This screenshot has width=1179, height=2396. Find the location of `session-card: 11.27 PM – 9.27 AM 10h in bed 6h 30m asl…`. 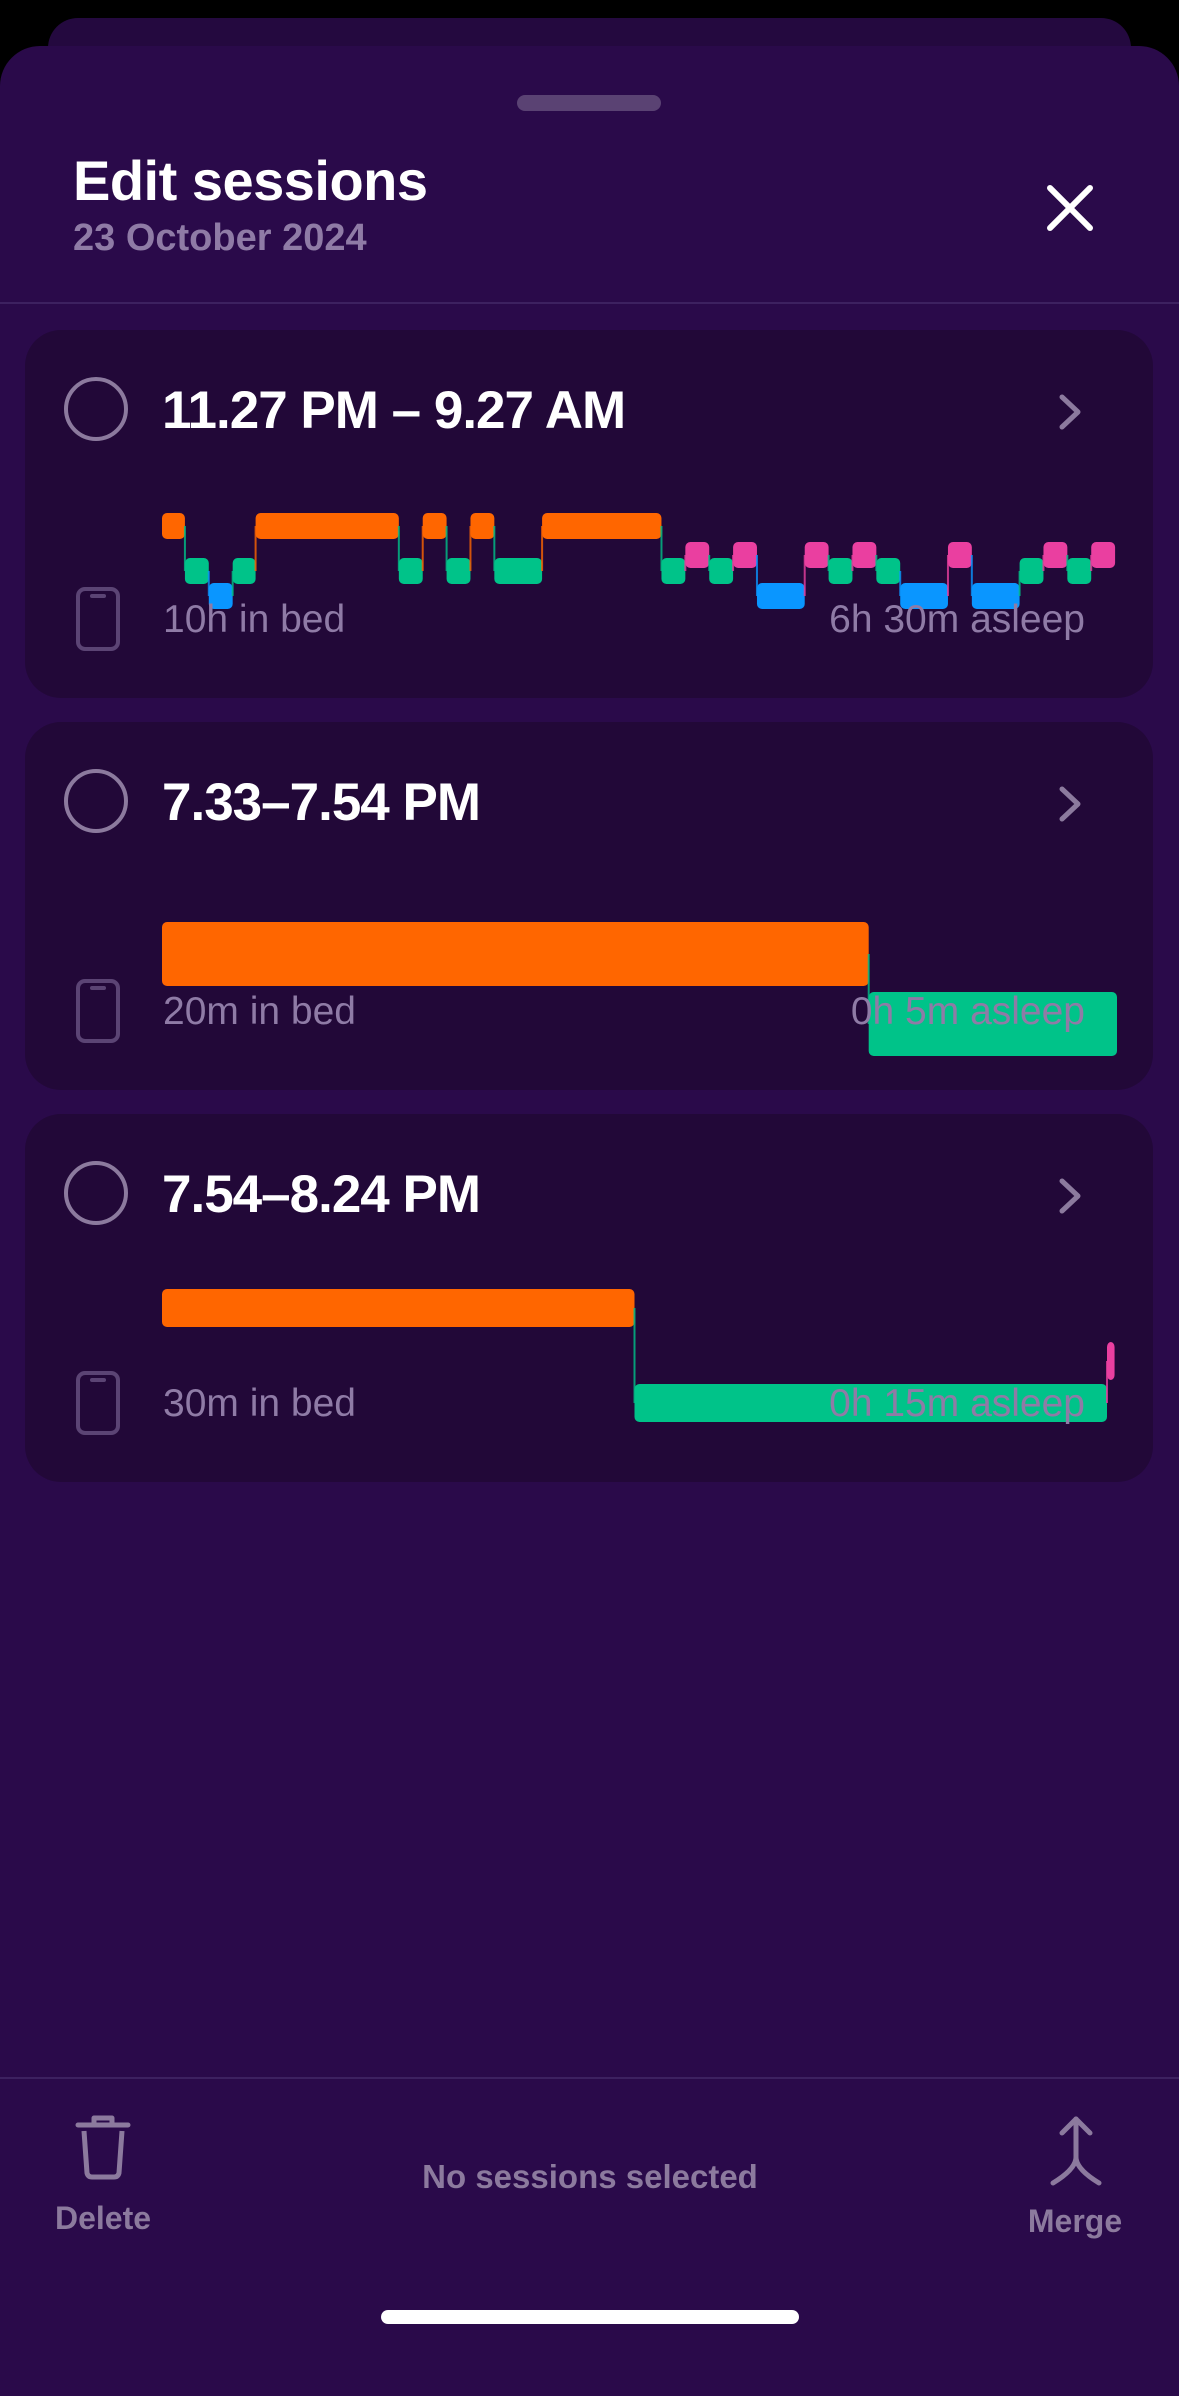

session-card: 11.27 PM – 9.27 AM 10h in bed 6h 30m asl… is located at coordinates (589, 514).